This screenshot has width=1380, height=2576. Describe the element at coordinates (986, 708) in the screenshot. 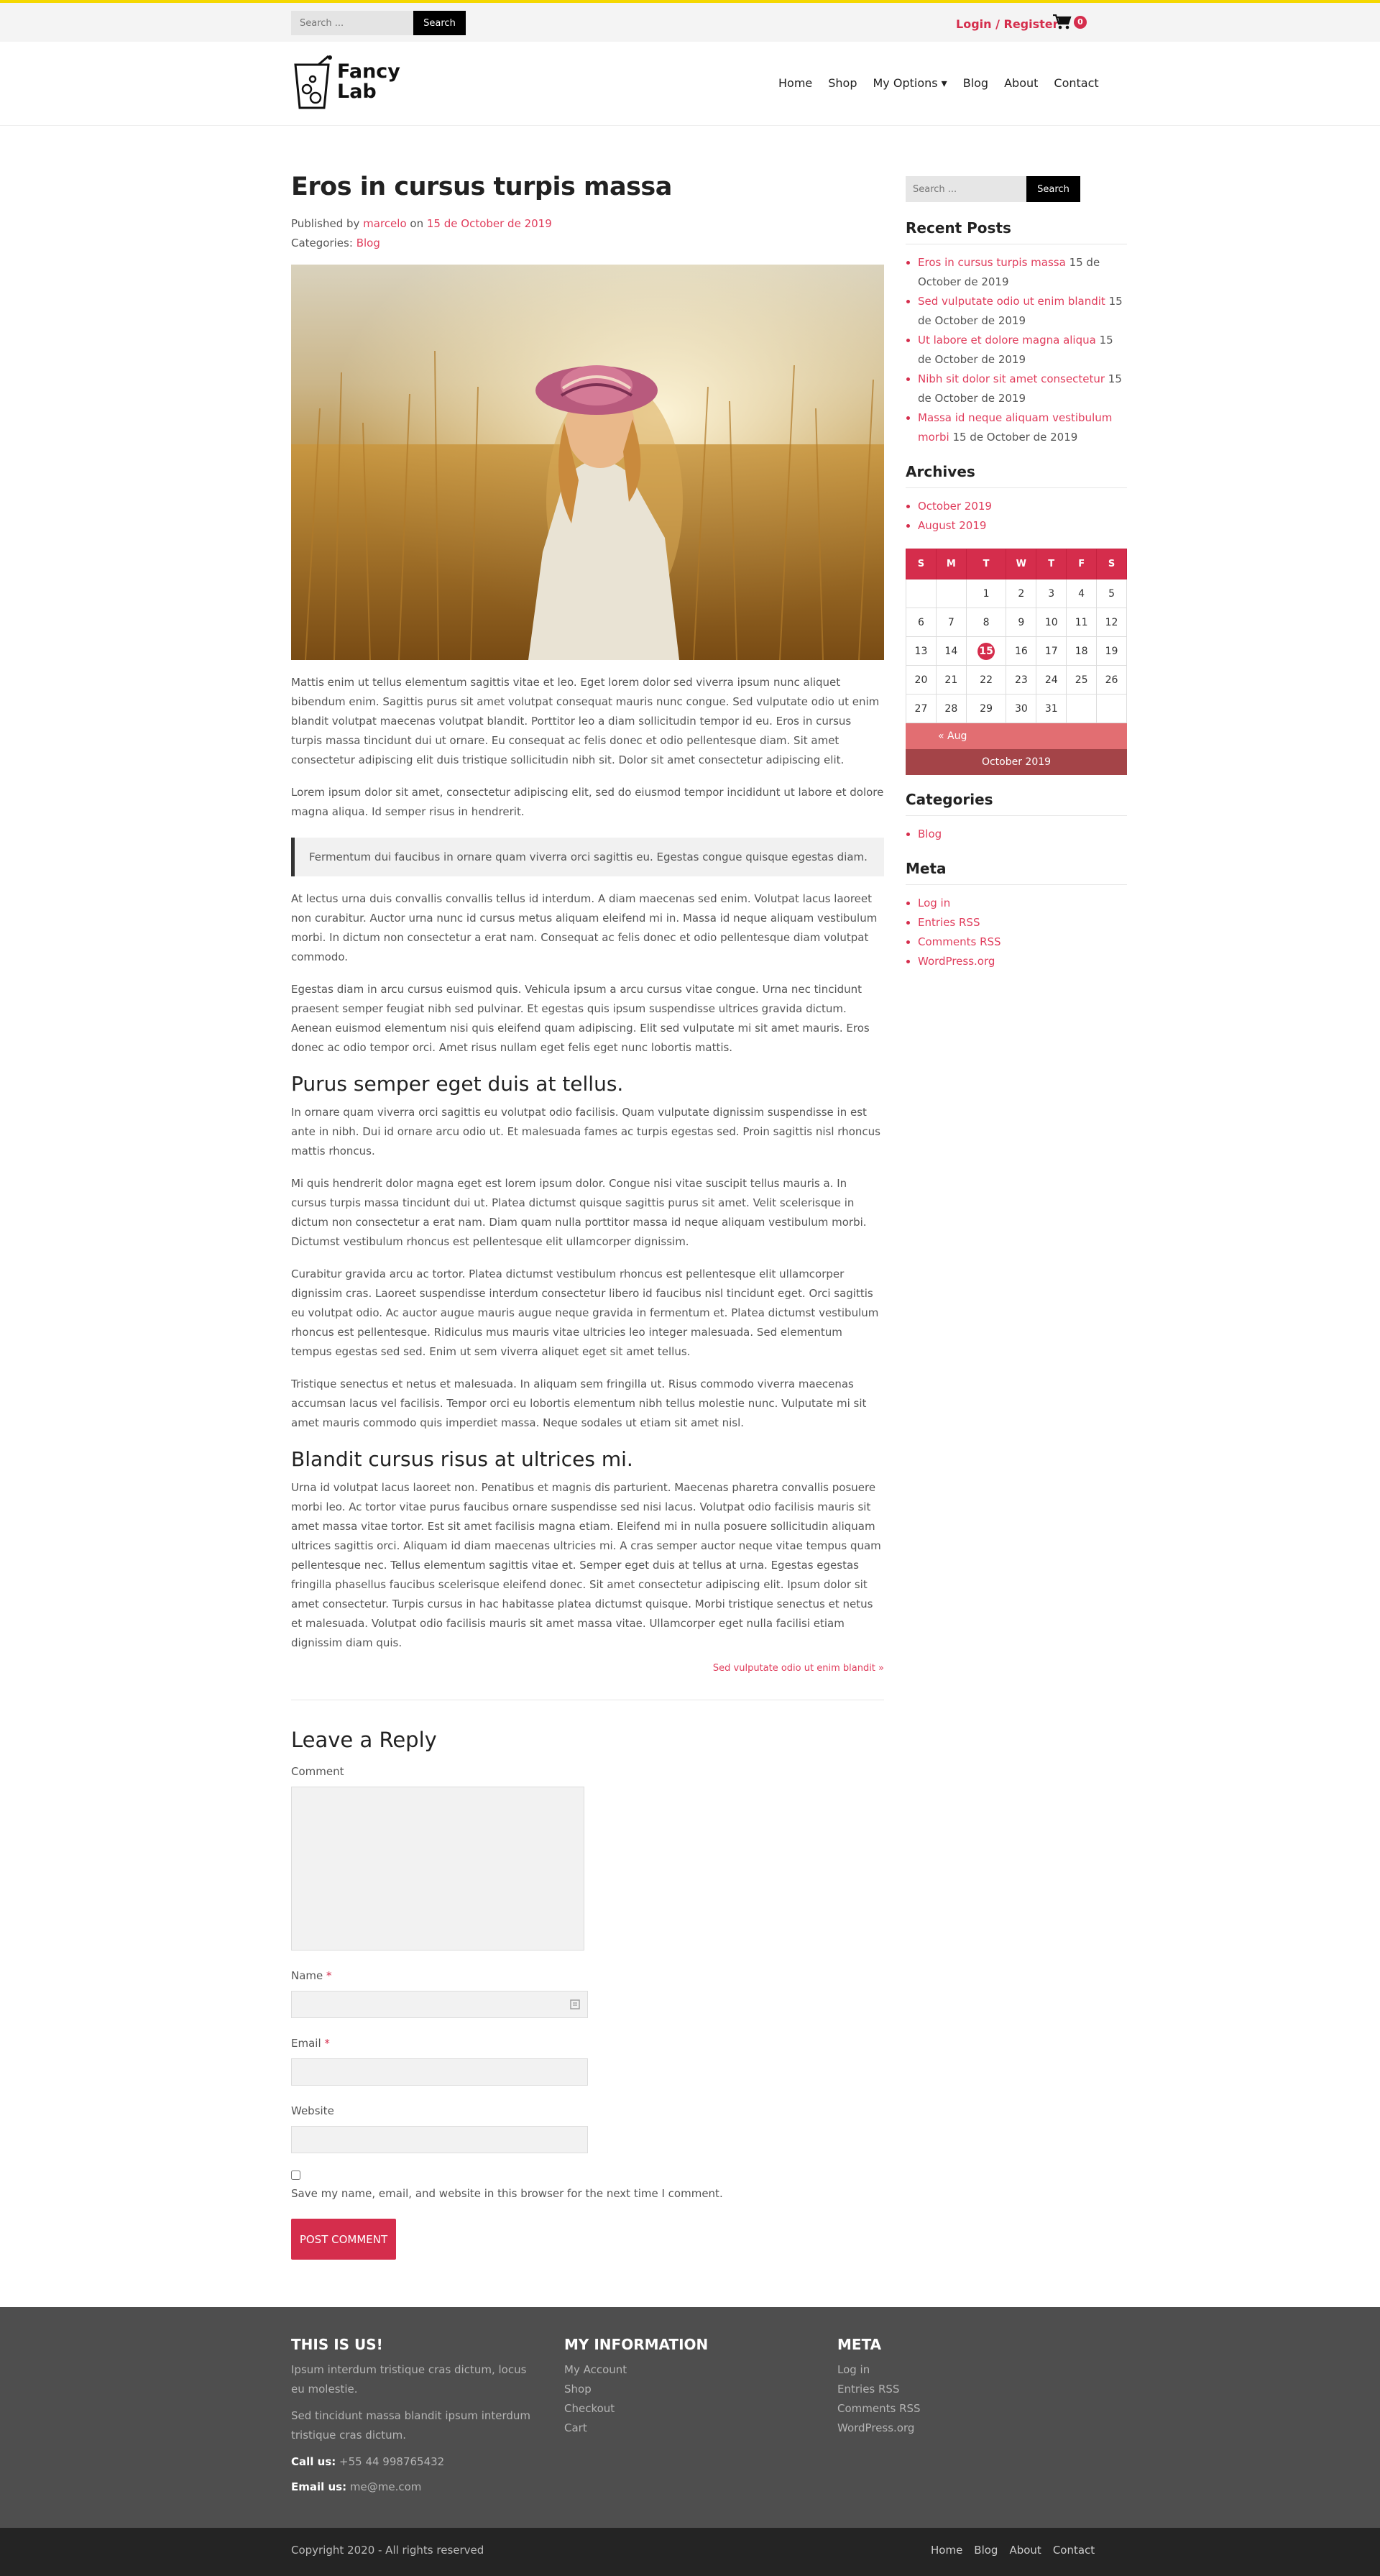

I see `calendar-day: 29` at that location.